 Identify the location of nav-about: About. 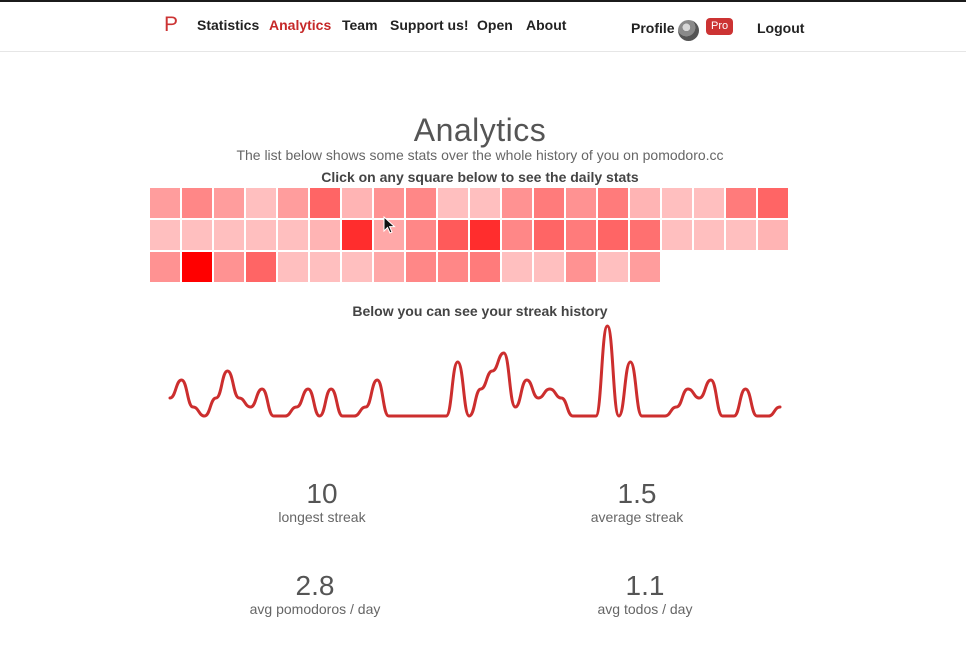
(546, 25).